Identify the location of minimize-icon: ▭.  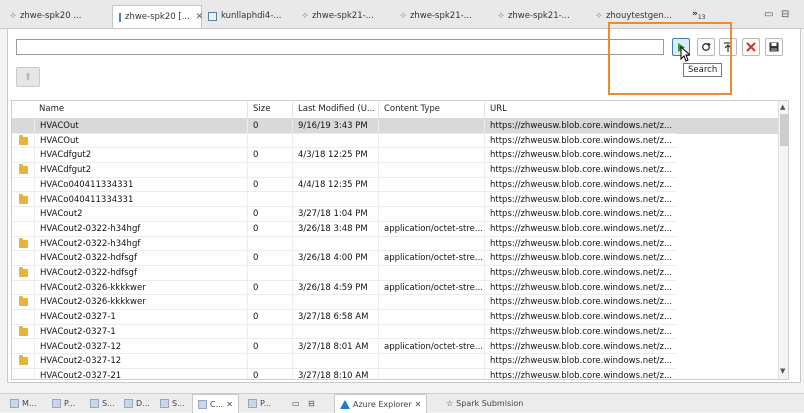
(768, 14).